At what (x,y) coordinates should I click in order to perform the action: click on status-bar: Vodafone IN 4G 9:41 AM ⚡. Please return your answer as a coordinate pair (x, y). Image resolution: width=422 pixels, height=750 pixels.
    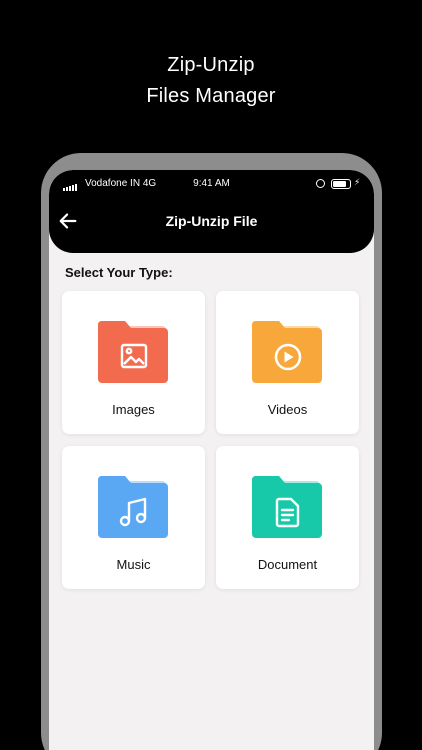
    Looking at the image, I should click on (211, 184).